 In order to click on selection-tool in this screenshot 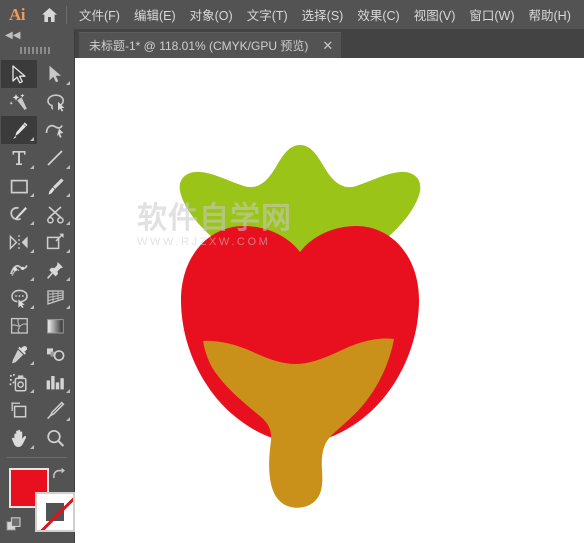, I will do `click(19, 74)`.